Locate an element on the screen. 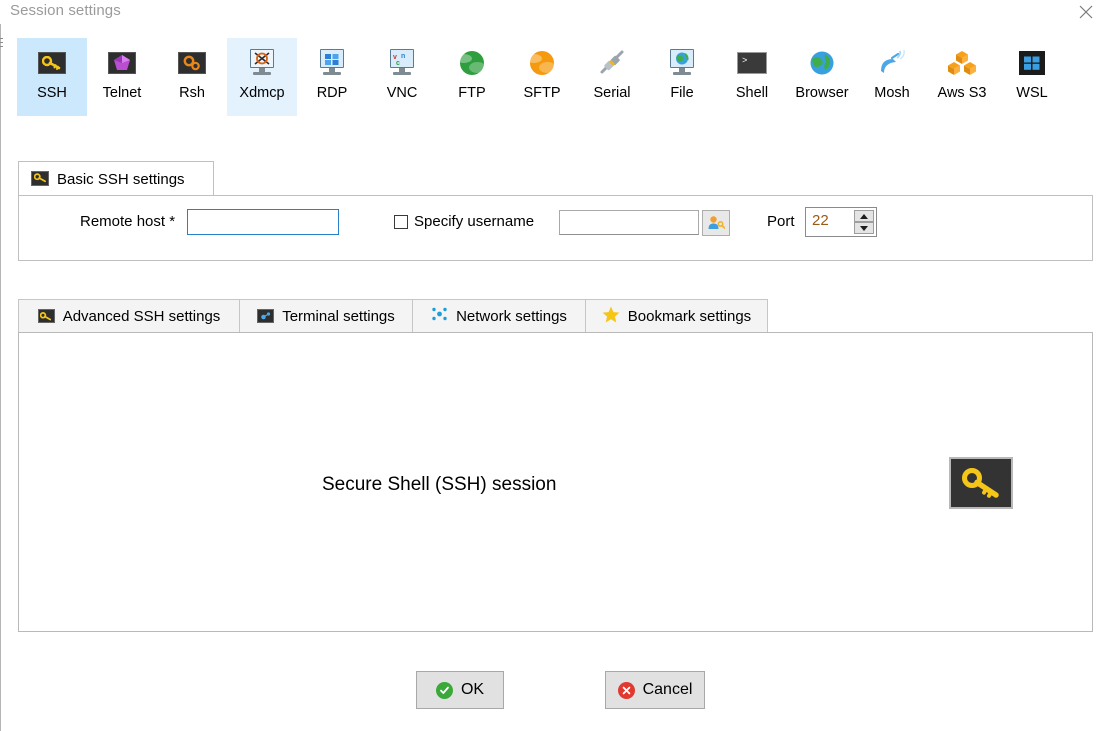 This screenshot has width=1107, height=731. remote-host-label: Remote host * is located at coordinates (128, 221).